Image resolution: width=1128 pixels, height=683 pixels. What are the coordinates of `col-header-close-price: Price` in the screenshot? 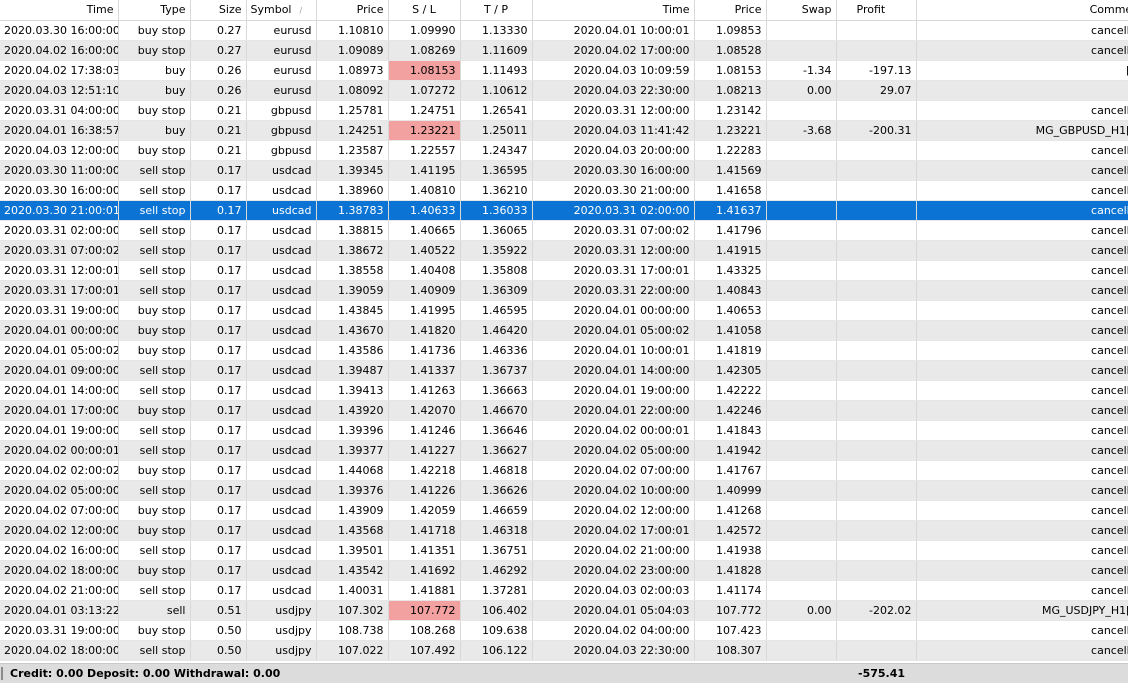 It's located at (730, 10).